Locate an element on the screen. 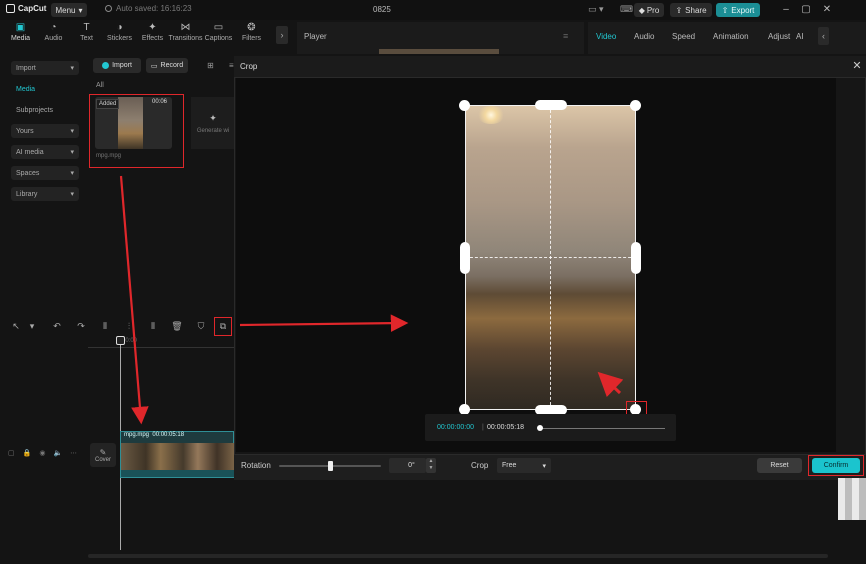  lock-icon: 🔒 is located at coordinates (27, 453).